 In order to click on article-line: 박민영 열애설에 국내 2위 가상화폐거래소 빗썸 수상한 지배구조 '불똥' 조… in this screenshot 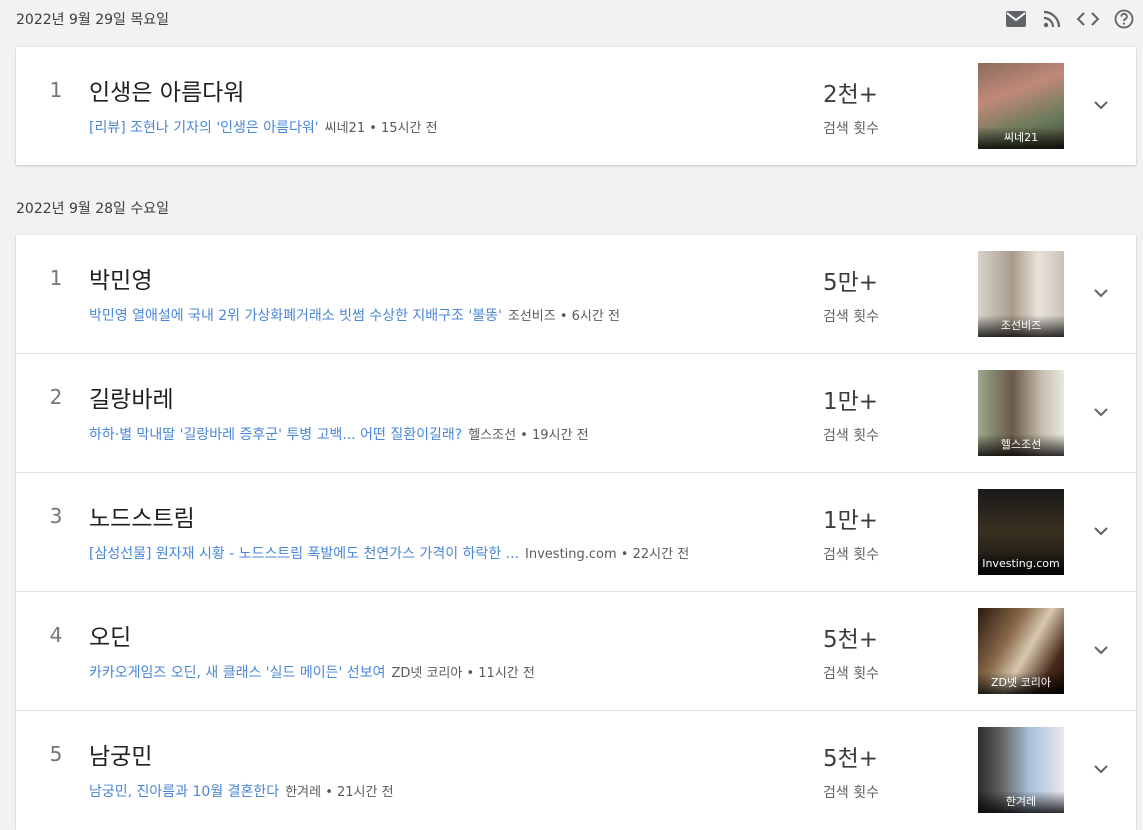, I will do `click(354, 315)`.